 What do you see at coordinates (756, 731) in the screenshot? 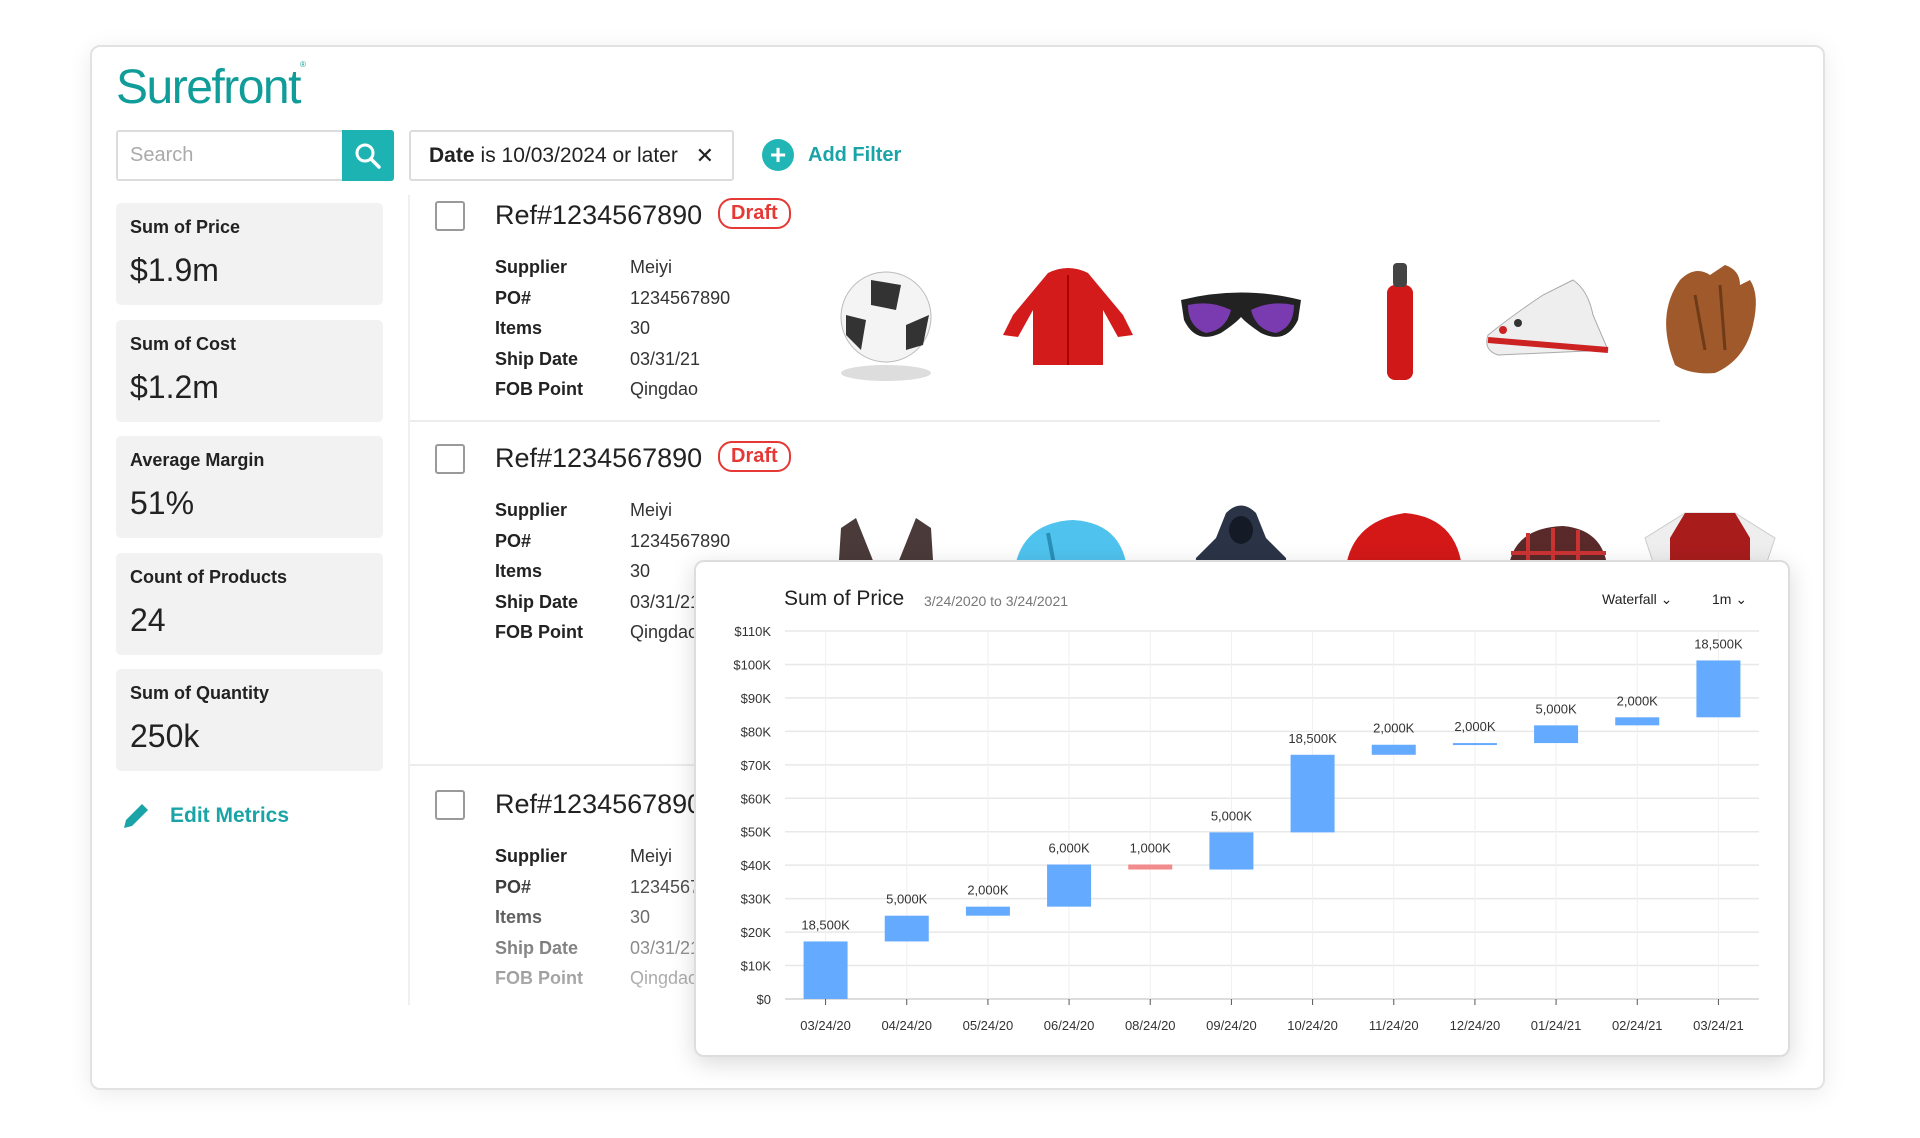
I see `y-tick-label: $80K` at bounding box center [756, 731].